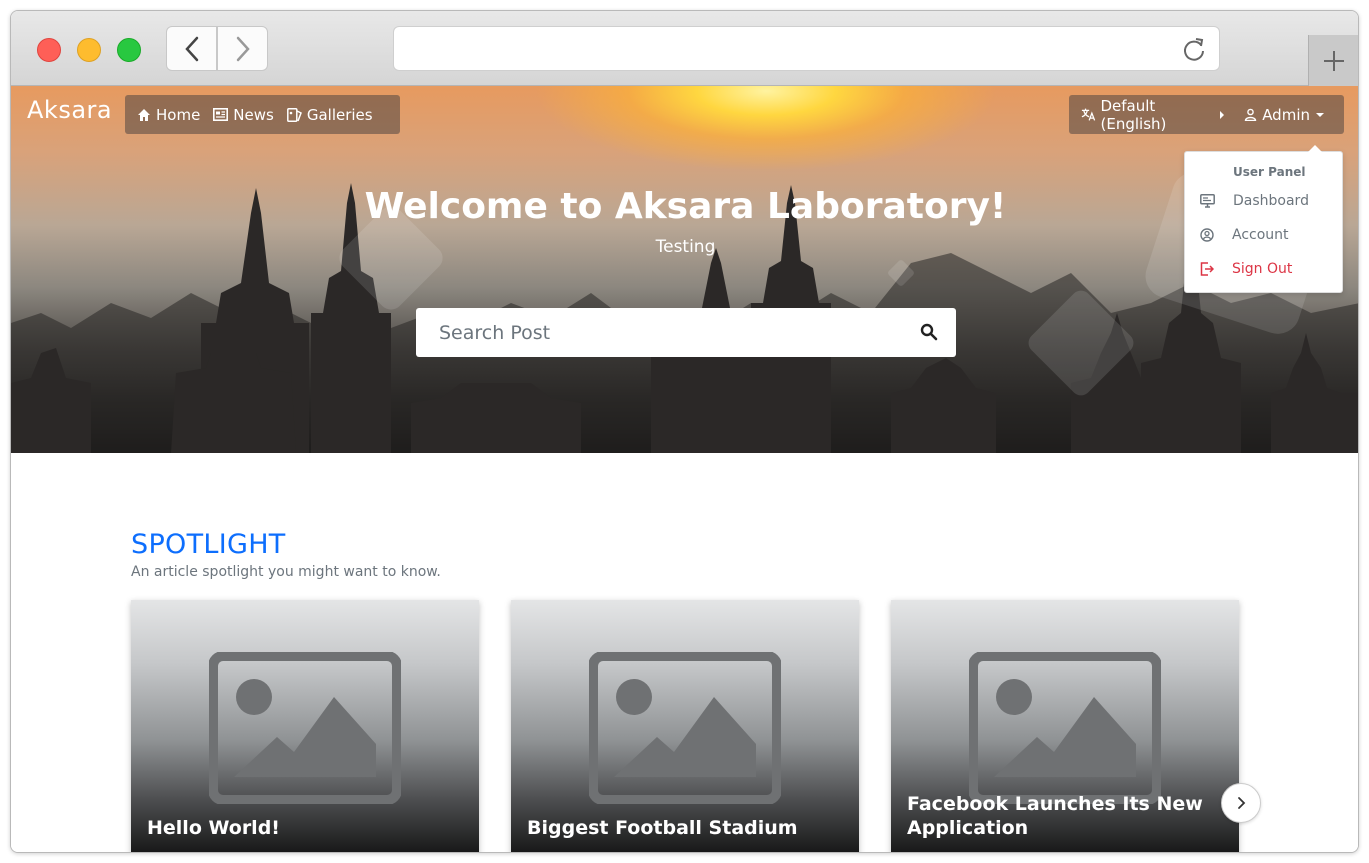 The image size is (1369, 863). I want to click on user-icon, so click(1250, 114).